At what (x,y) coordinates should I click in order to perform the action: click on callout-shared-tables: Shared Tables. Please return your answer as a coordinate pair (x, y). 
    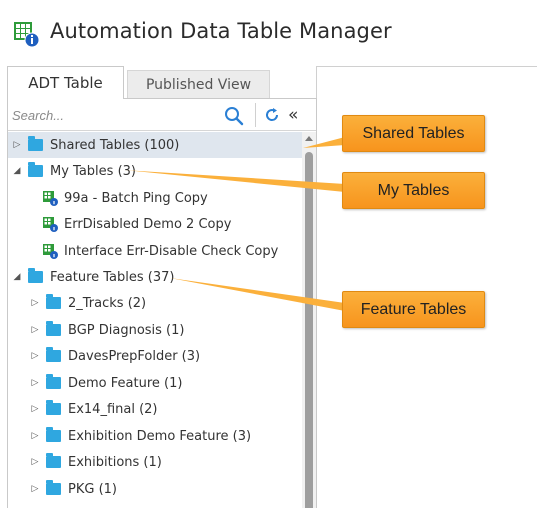
    Looking at the image, I should click on (413, 133).